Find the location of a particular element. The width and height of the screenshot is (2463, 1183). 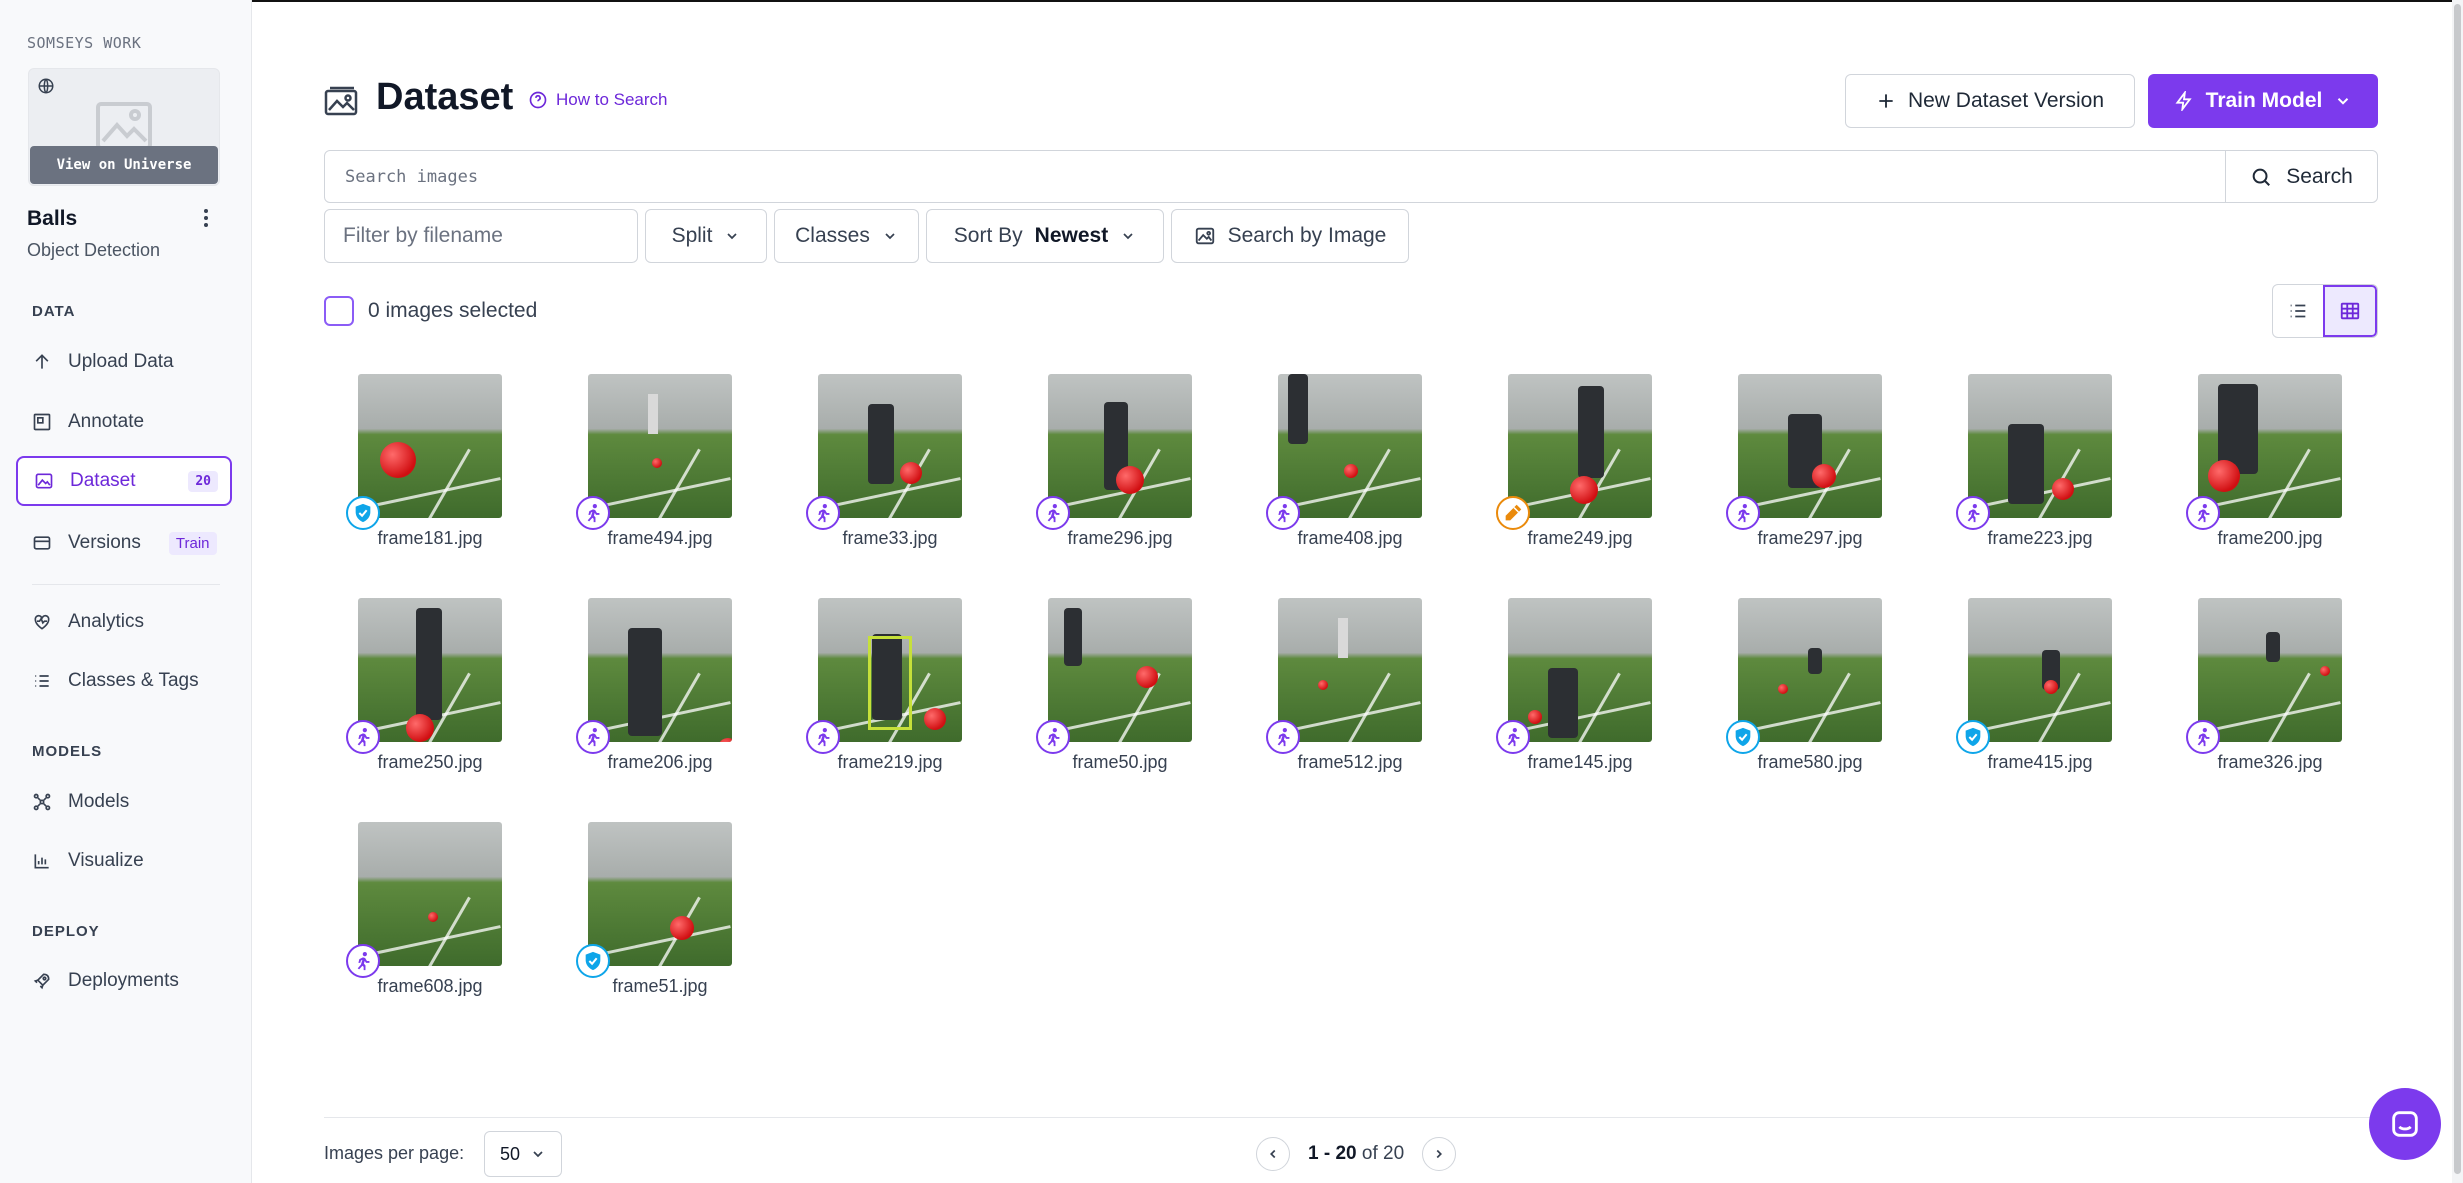

chevron-left-icon is located at coordinates (1273, 1154).